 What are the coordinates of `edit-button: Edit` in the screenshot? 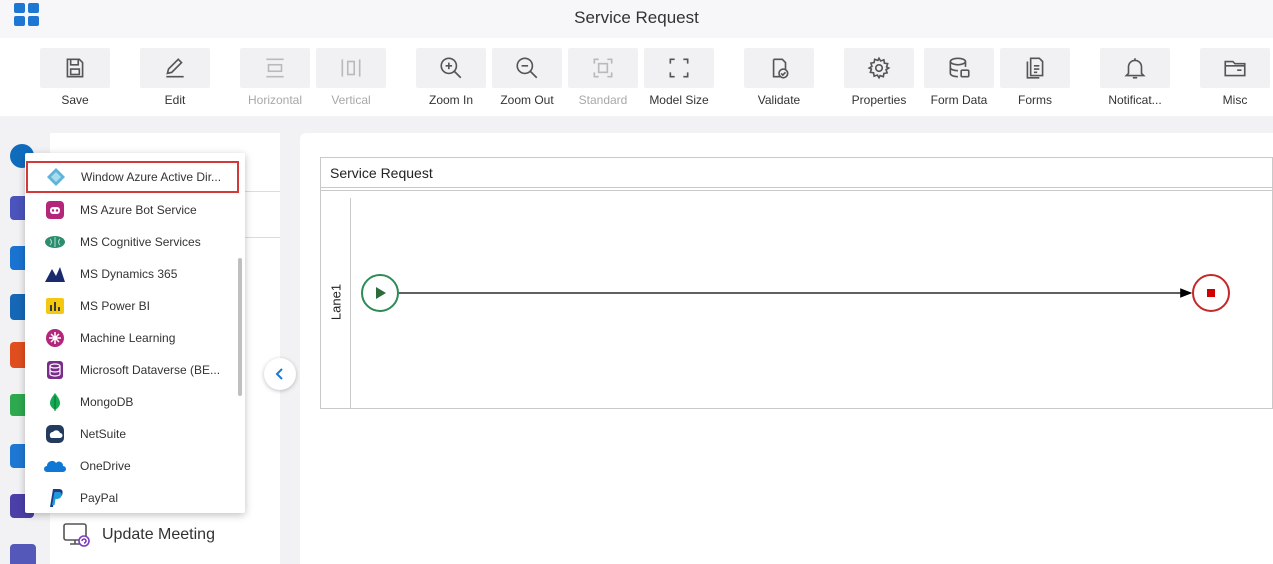 It's located at (175, 78).